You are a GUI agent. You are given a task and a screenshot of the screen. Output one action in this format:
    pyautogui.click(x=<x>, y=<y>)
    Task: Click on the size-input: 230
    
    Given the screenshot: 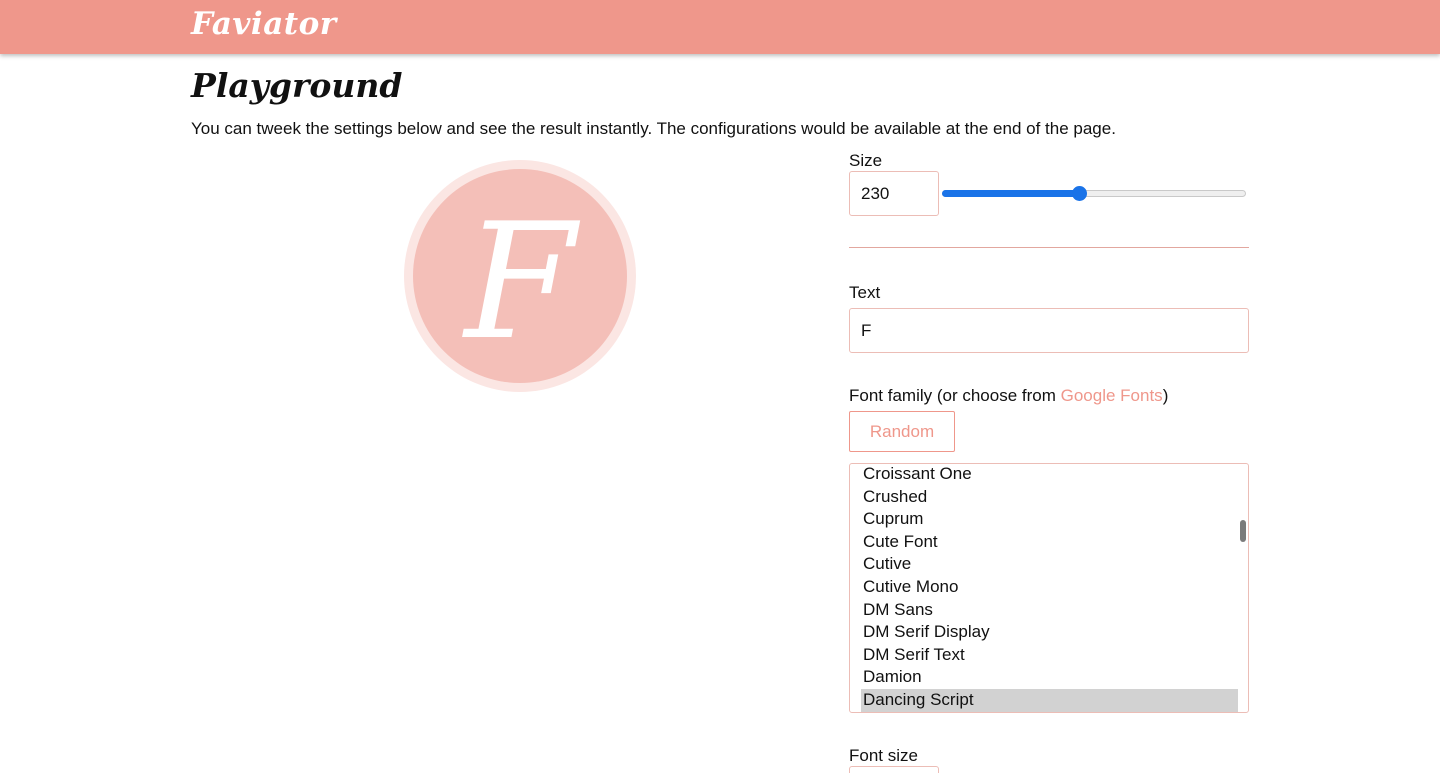 What is the action you would take?
    pyautogui.click(x=894, y=193)
    